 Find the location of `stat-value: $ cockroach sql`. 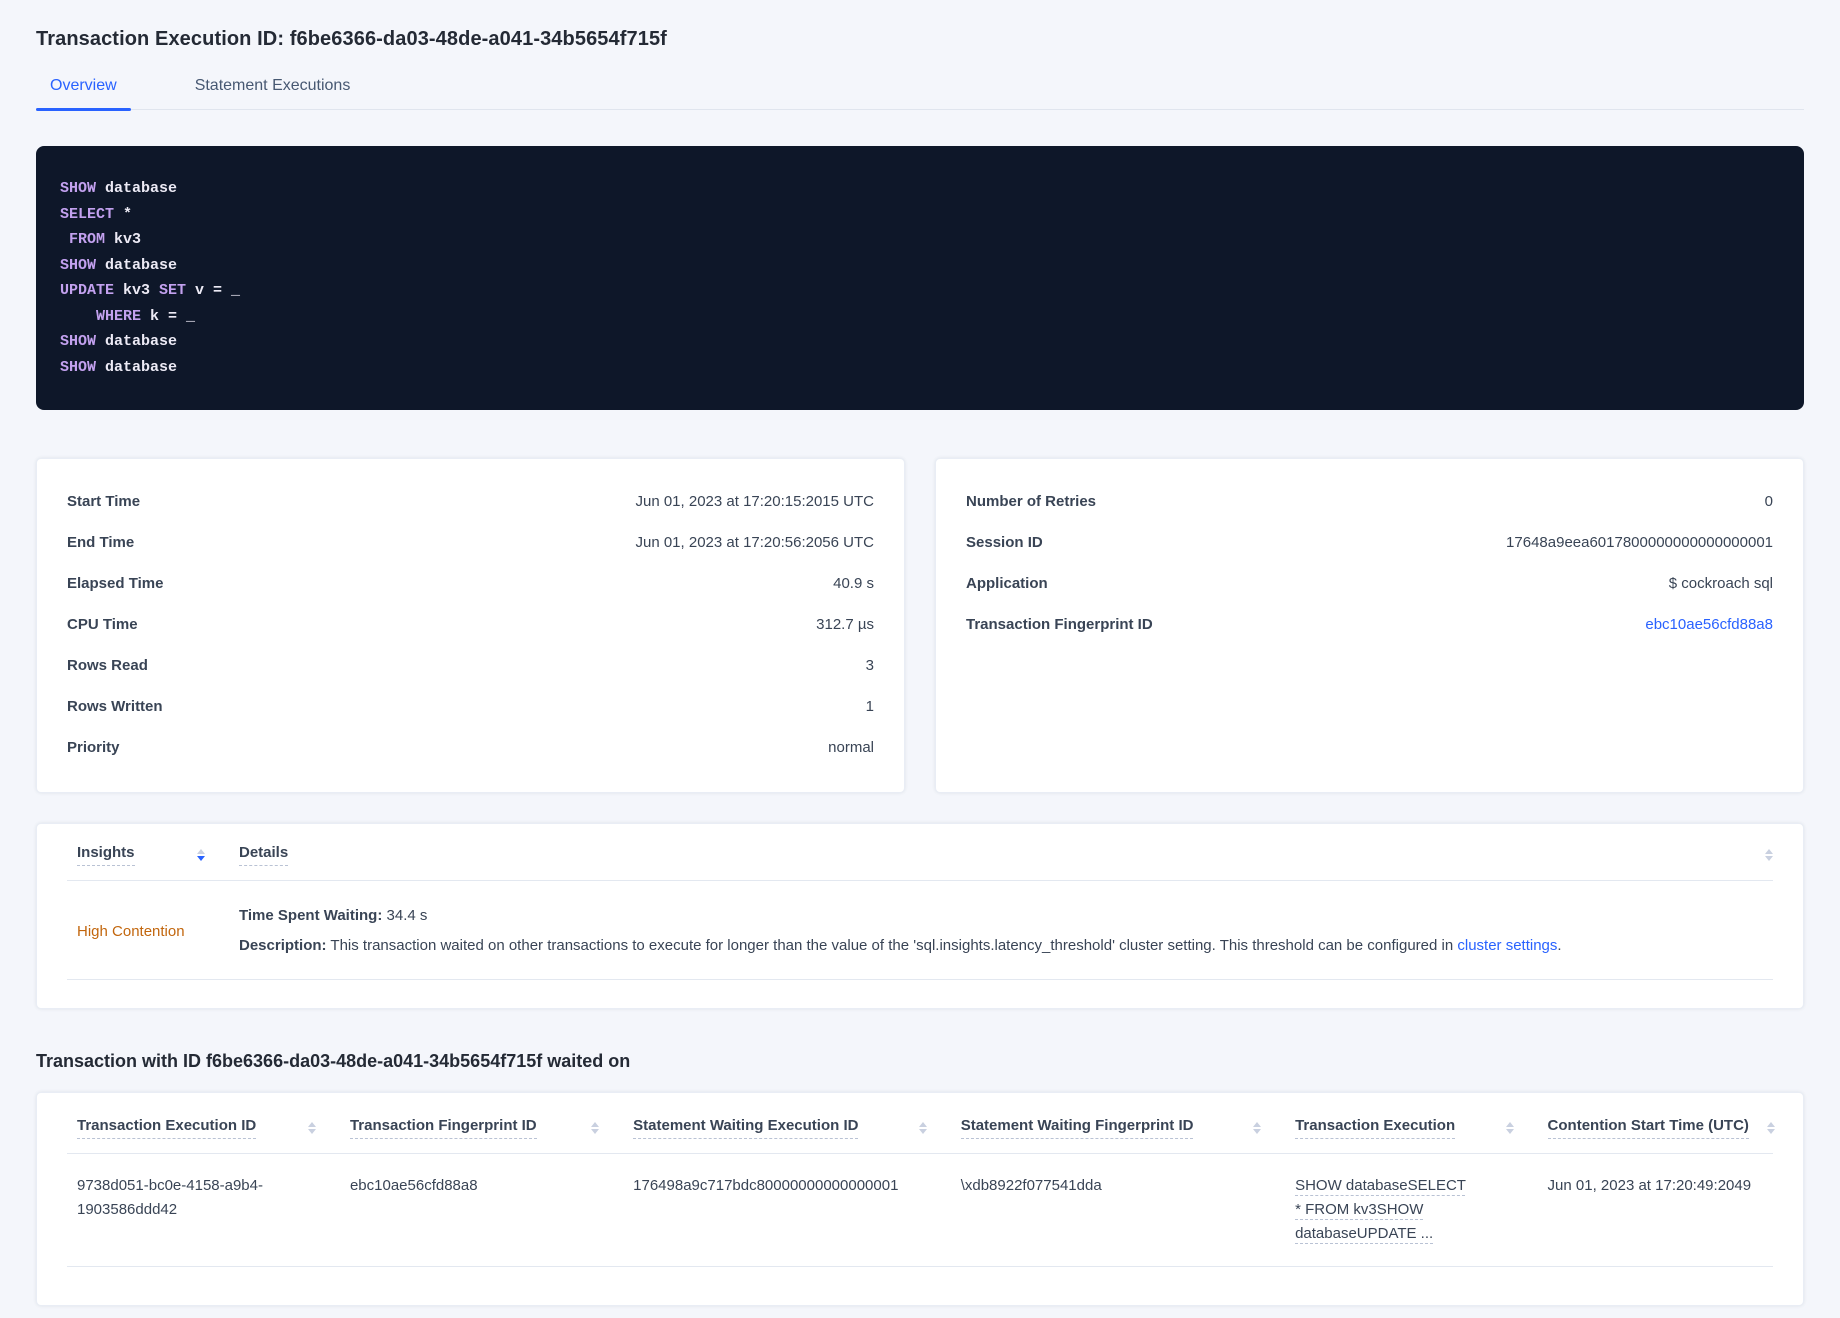

stat-value: $ cockroach sql is located at coordinates (1720, 583).